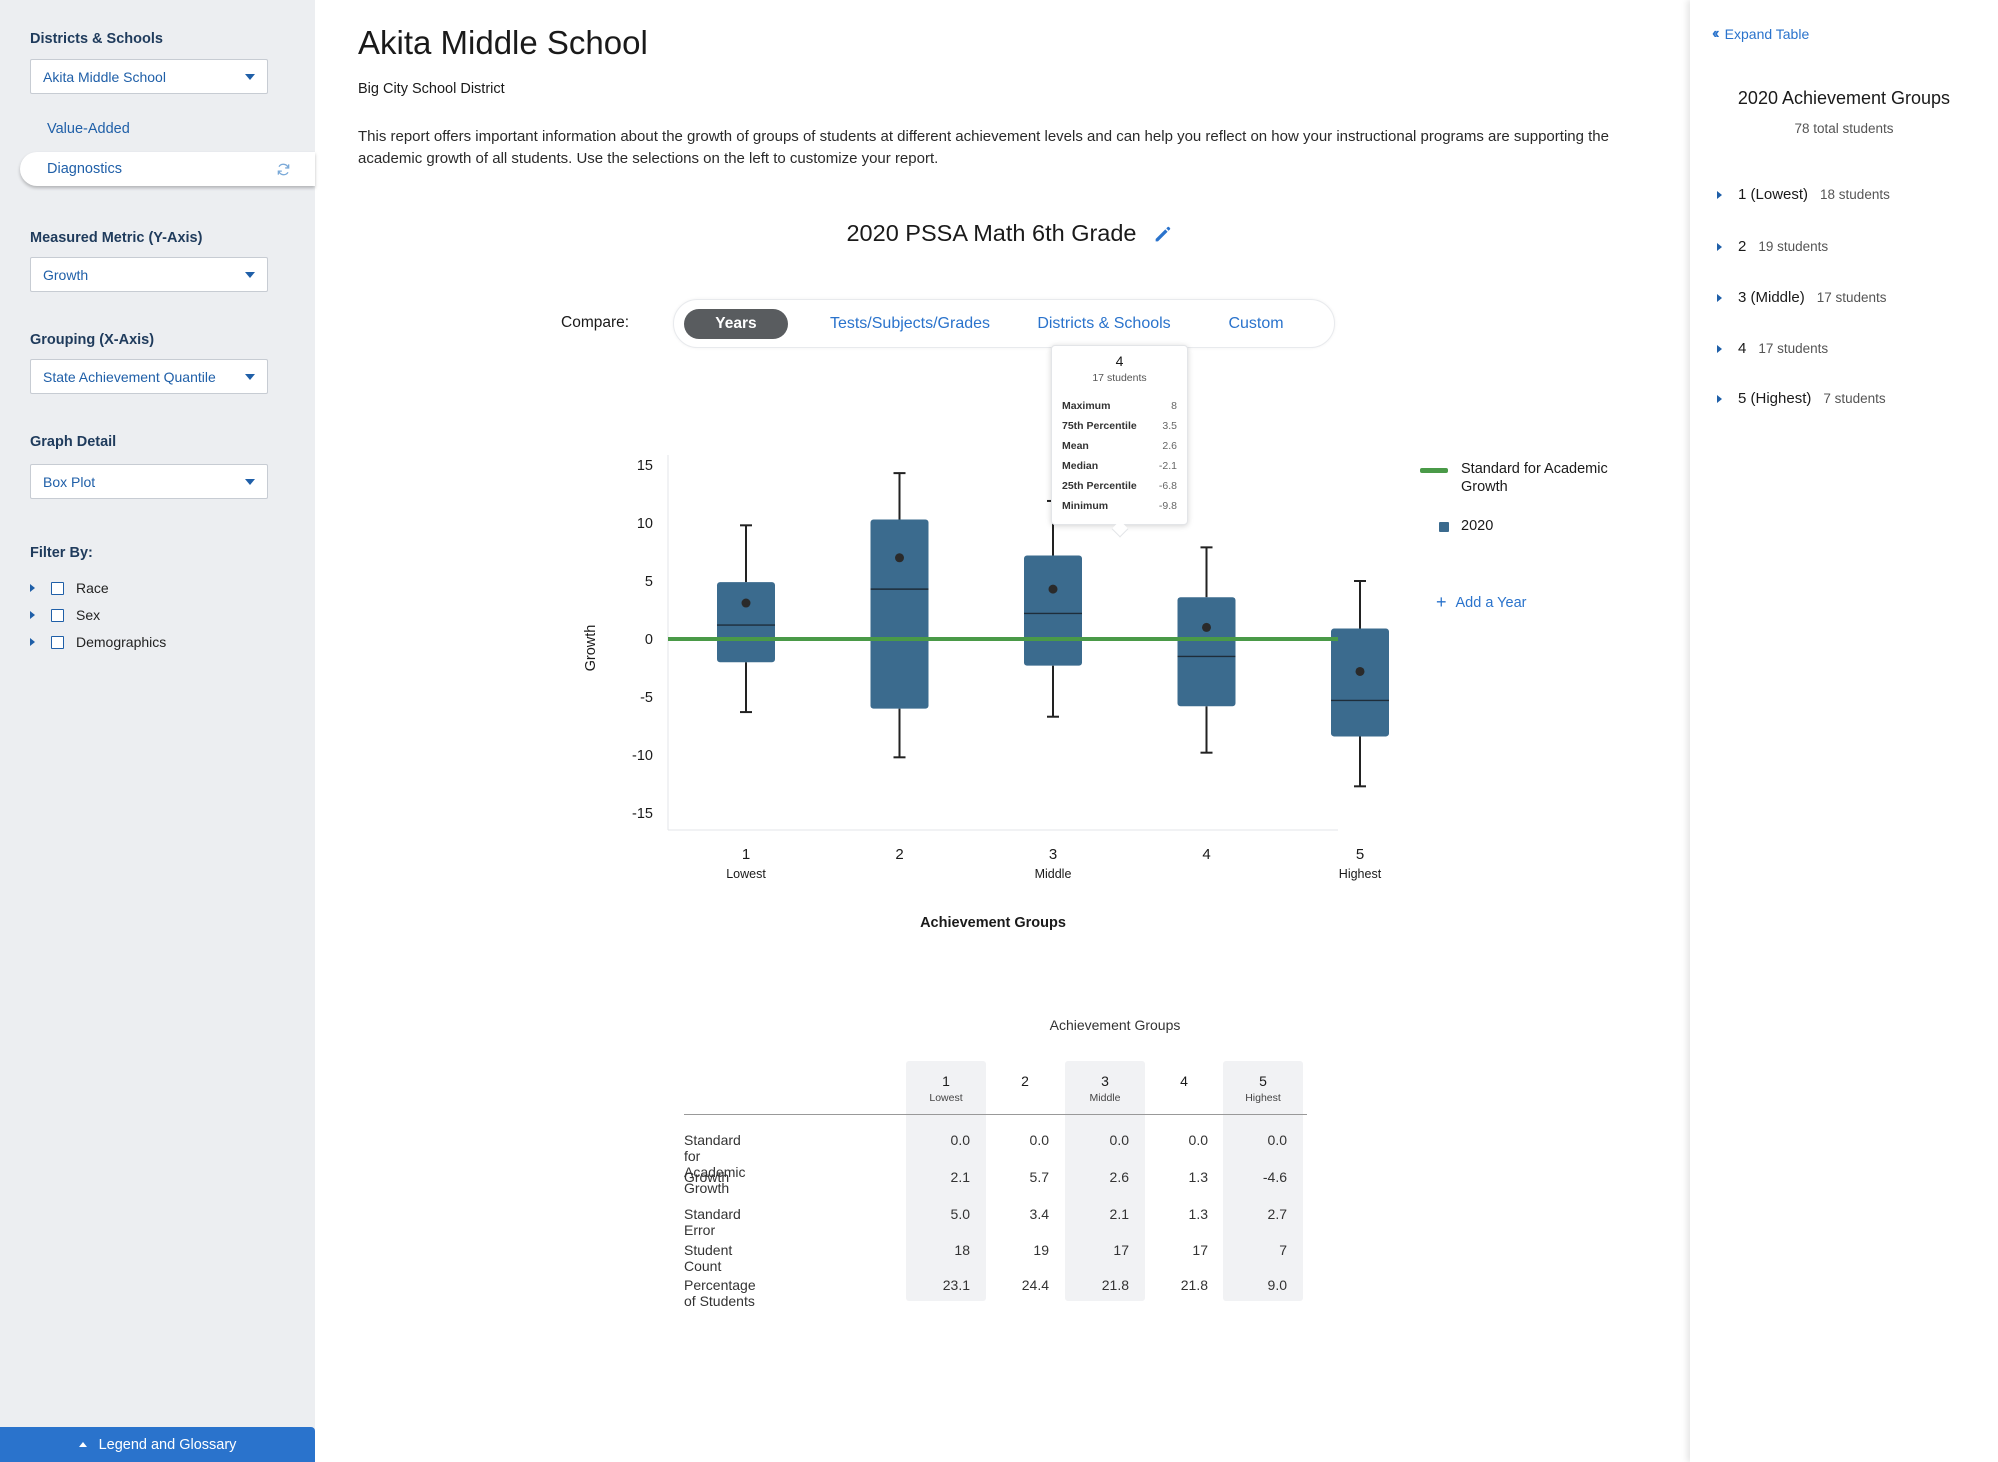 This screenshot has width=1998, height=1462. What do you see at coordinates (283, 169) in the screenshot?
I see `refresh-icon` at bounding box center [283, 169].